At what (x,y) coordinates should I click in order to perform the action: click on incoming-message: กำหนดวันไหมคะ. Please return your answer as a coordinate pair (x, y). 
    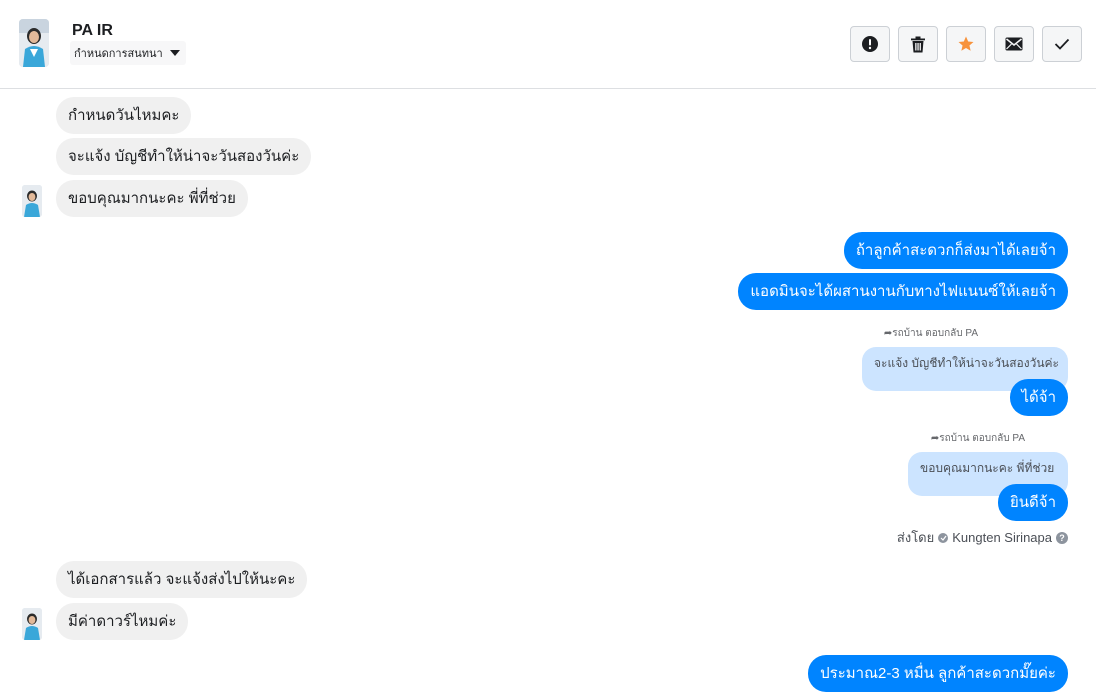
    Looking at the image, I should click on (124, 115).